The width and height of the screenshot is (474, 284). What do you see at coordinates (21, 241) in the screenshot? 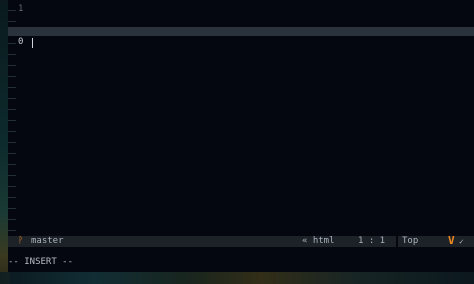
I see `git-branch-icon: ᚹ` at bounding box center [21, 241].